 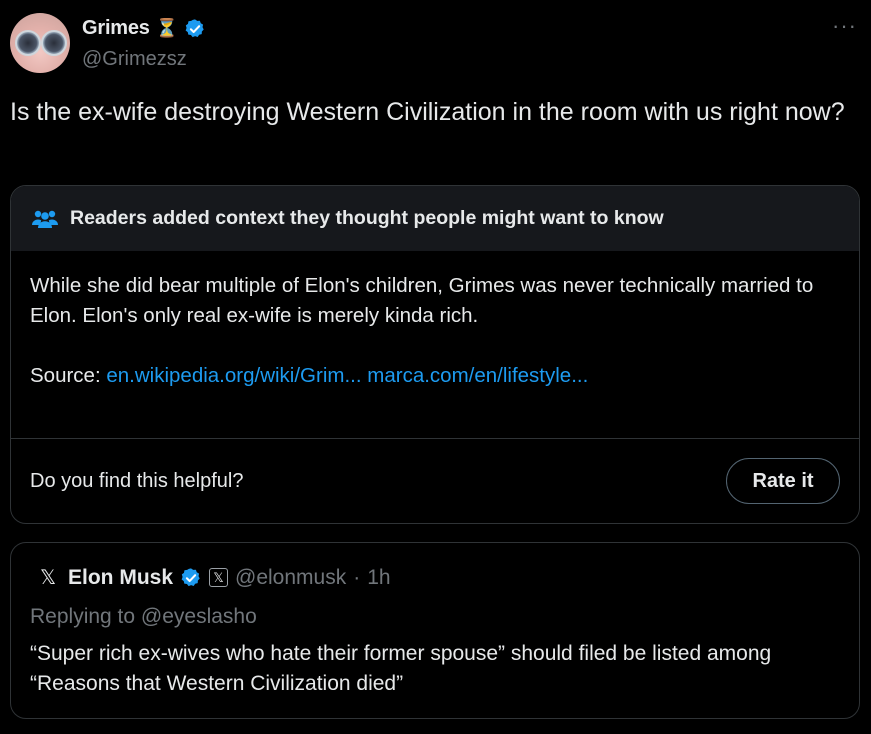 I want to click on replying-to: Replying to @eyeslasho, so click(x=143, y=616).